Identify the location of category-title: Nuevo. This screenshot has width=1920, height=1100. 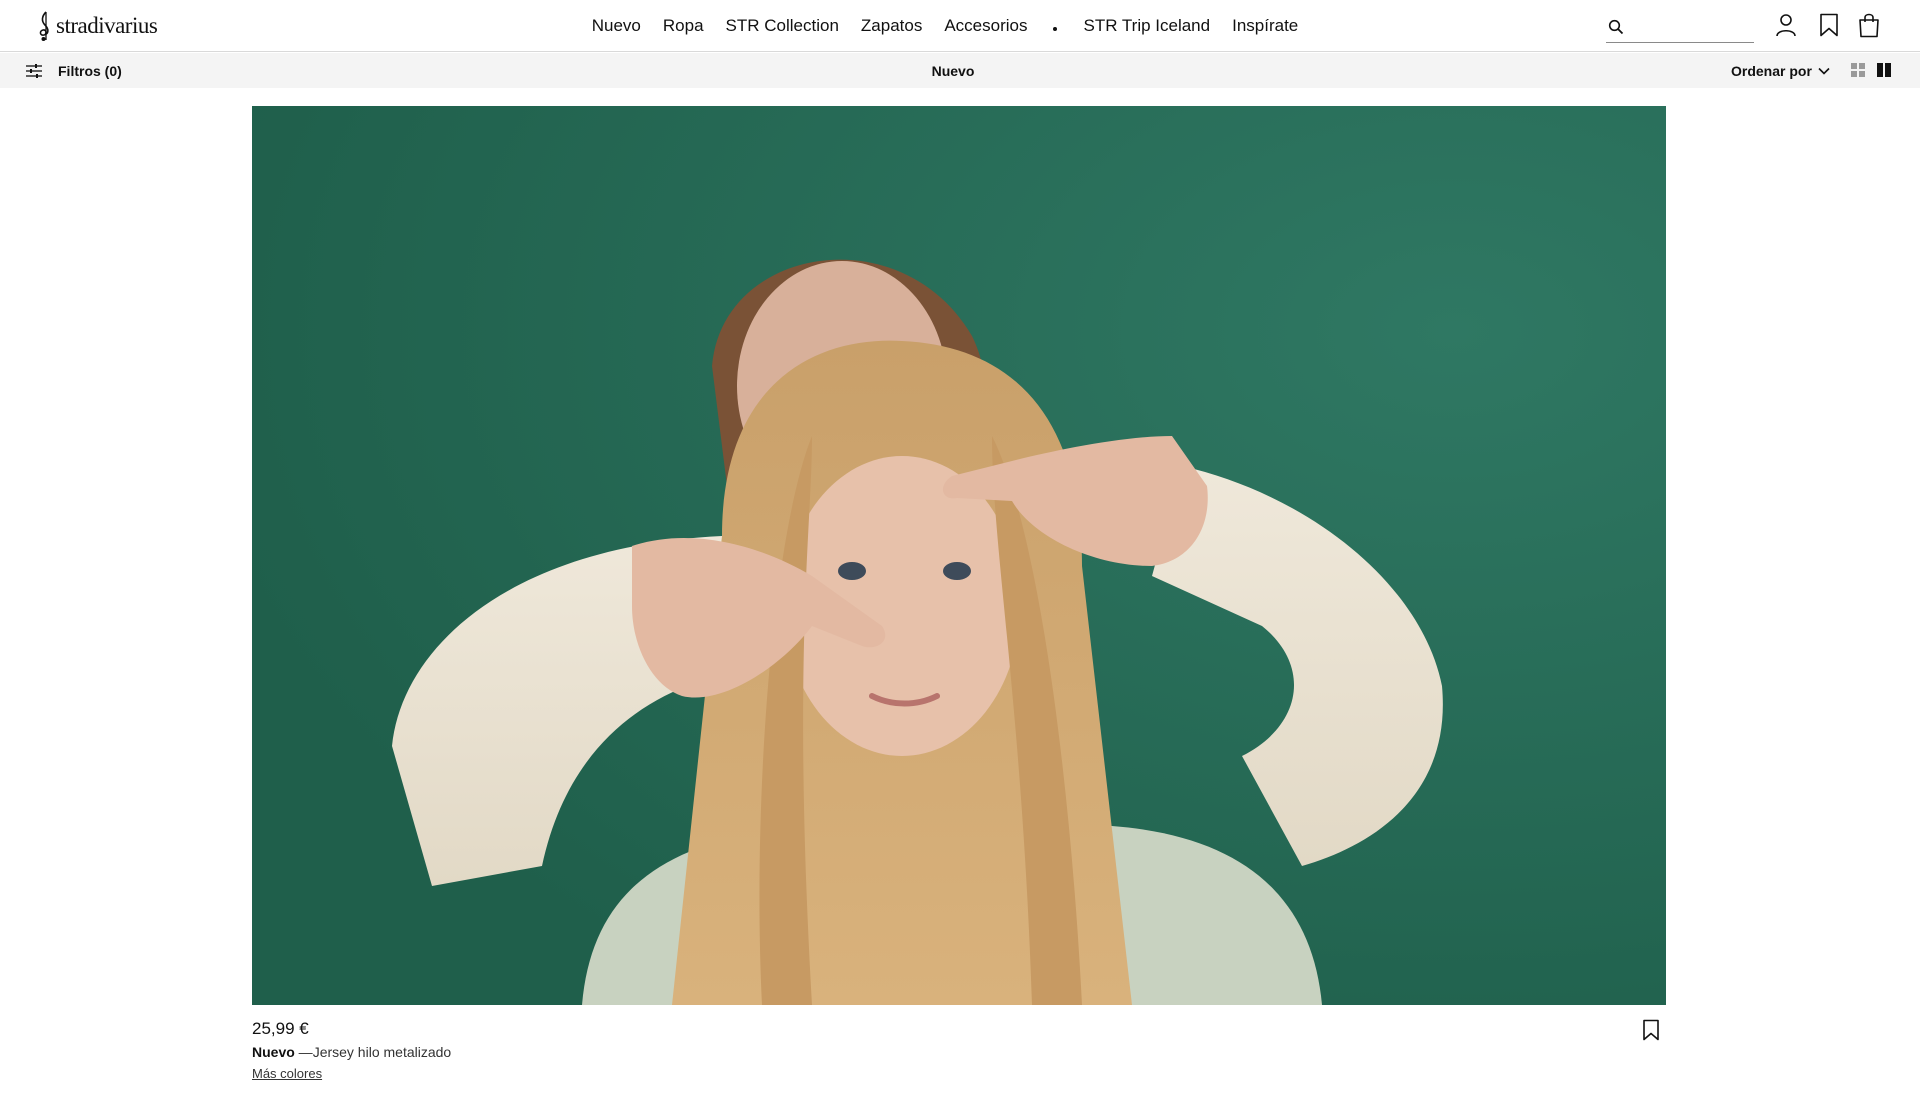
(953, 70).